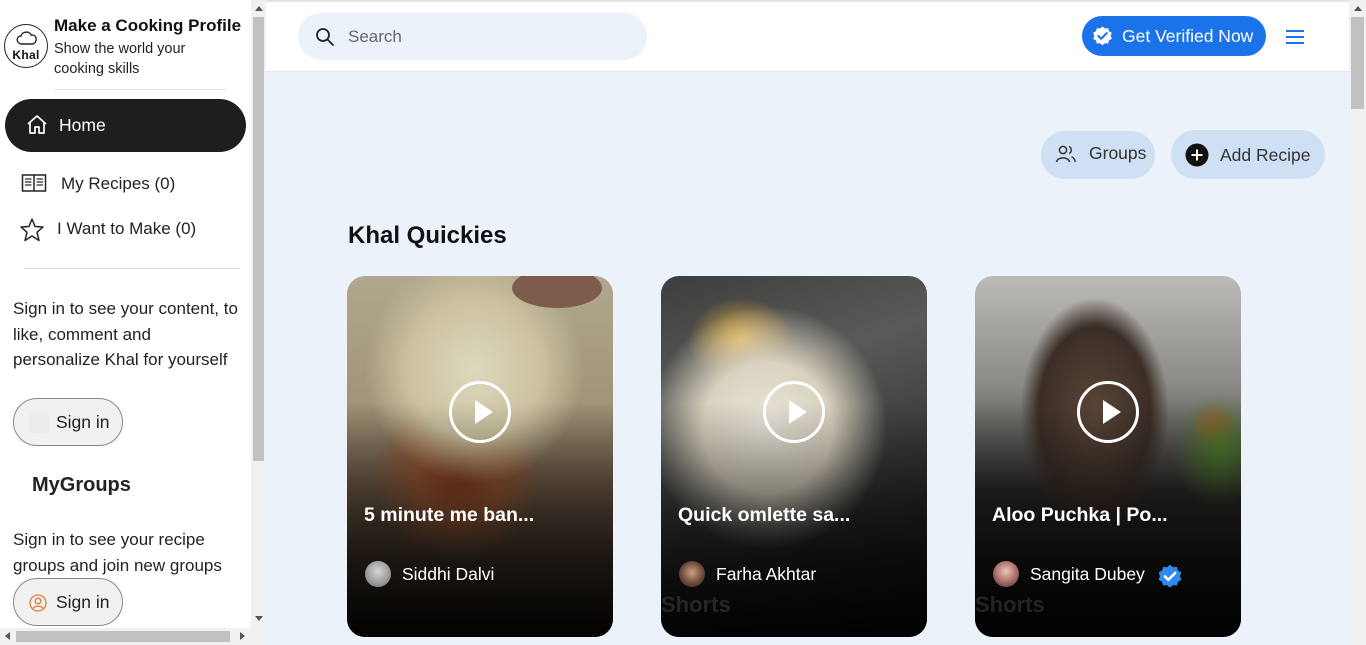  I want to click on add-recipe-button: Add Recipe, so click(1248, 154).